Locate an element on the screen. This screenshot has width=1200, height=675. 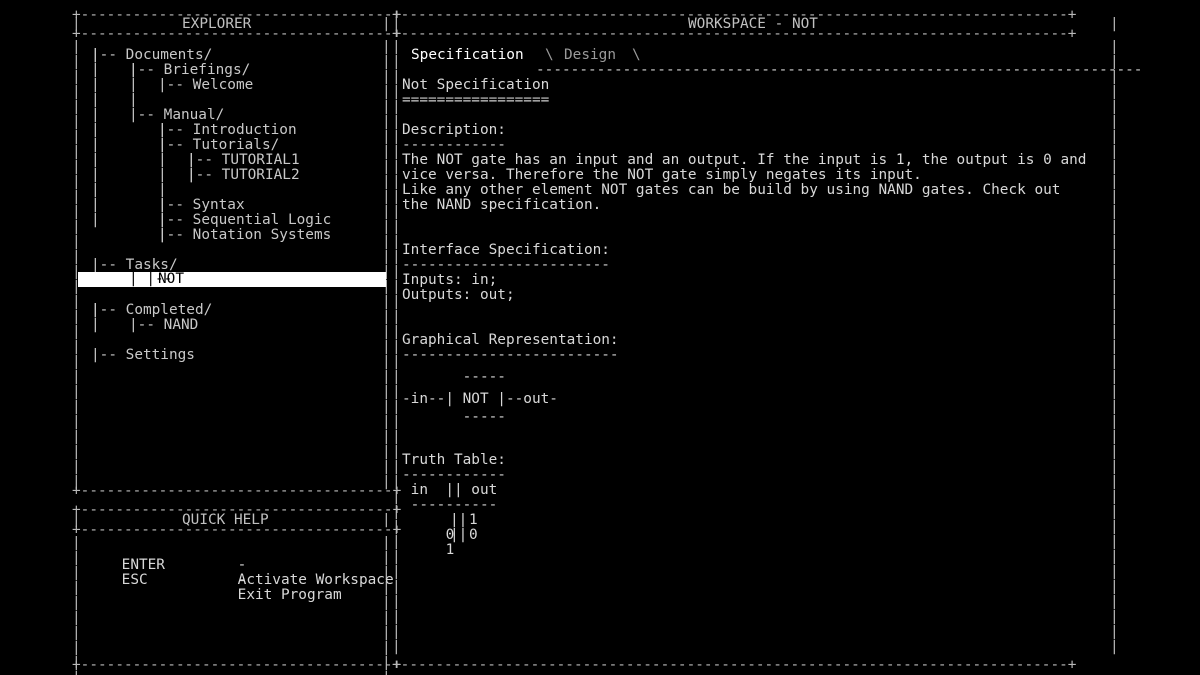
sidebar-item-label: Notation Systems is located at coordinates (262, 235).